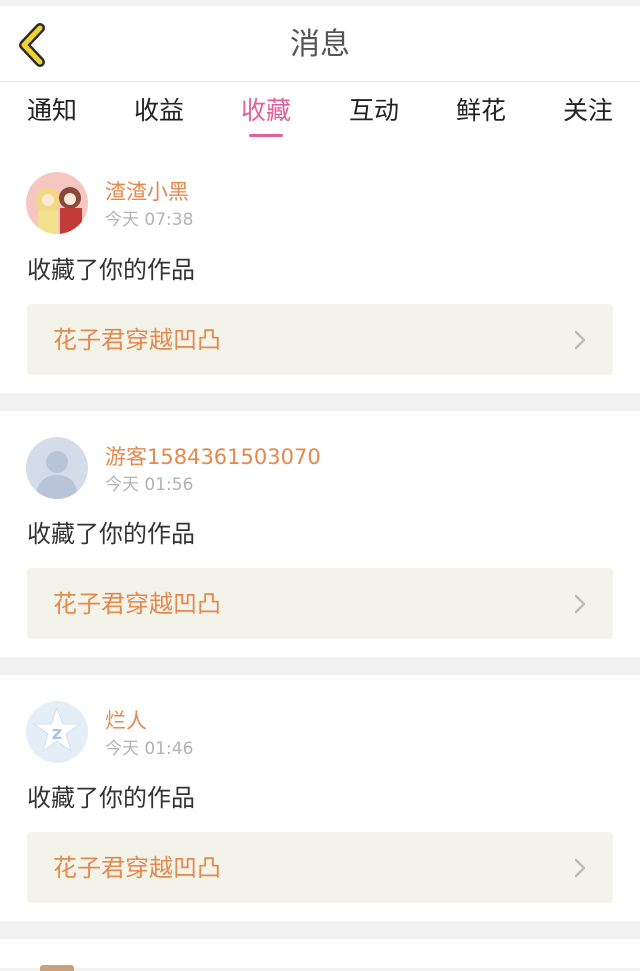 The image size is (640, 971). Describe the element at coordinates (213, 457) in the screenshot. I see `username: 游客1584361503070` at that location.